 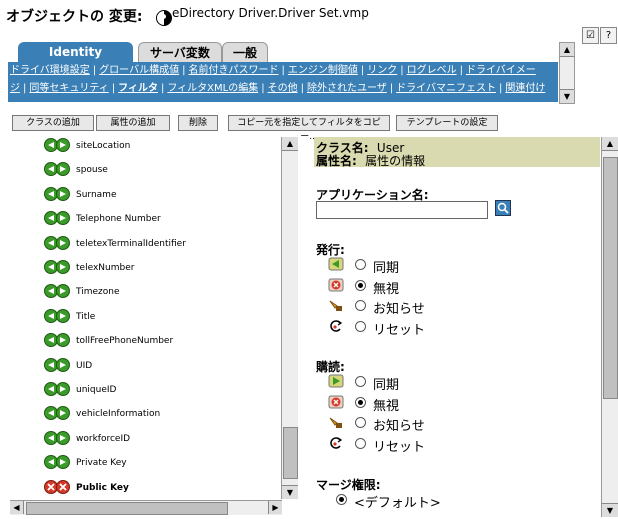 What do you see at coordinates (336, 305) in the screenshot?
I see `notify-icon` at bounding box center [336, 305].